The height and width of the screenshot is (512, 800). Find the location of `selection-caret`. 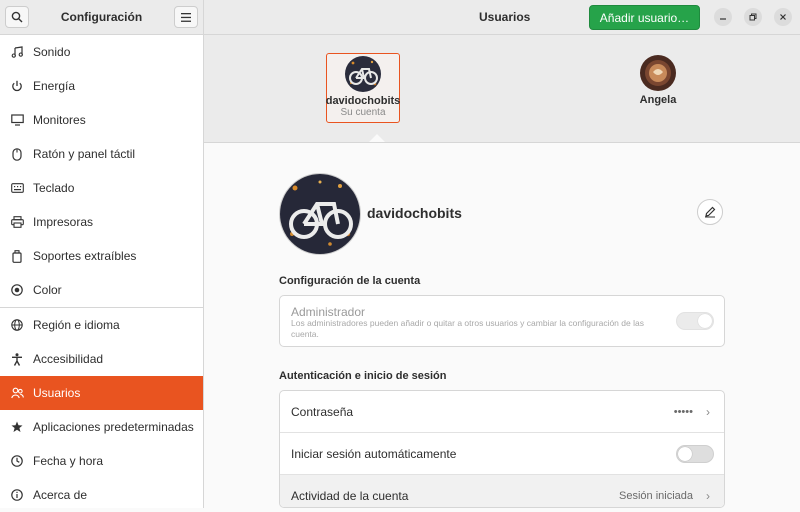

selection-caret is located at coordinates (377, 138).